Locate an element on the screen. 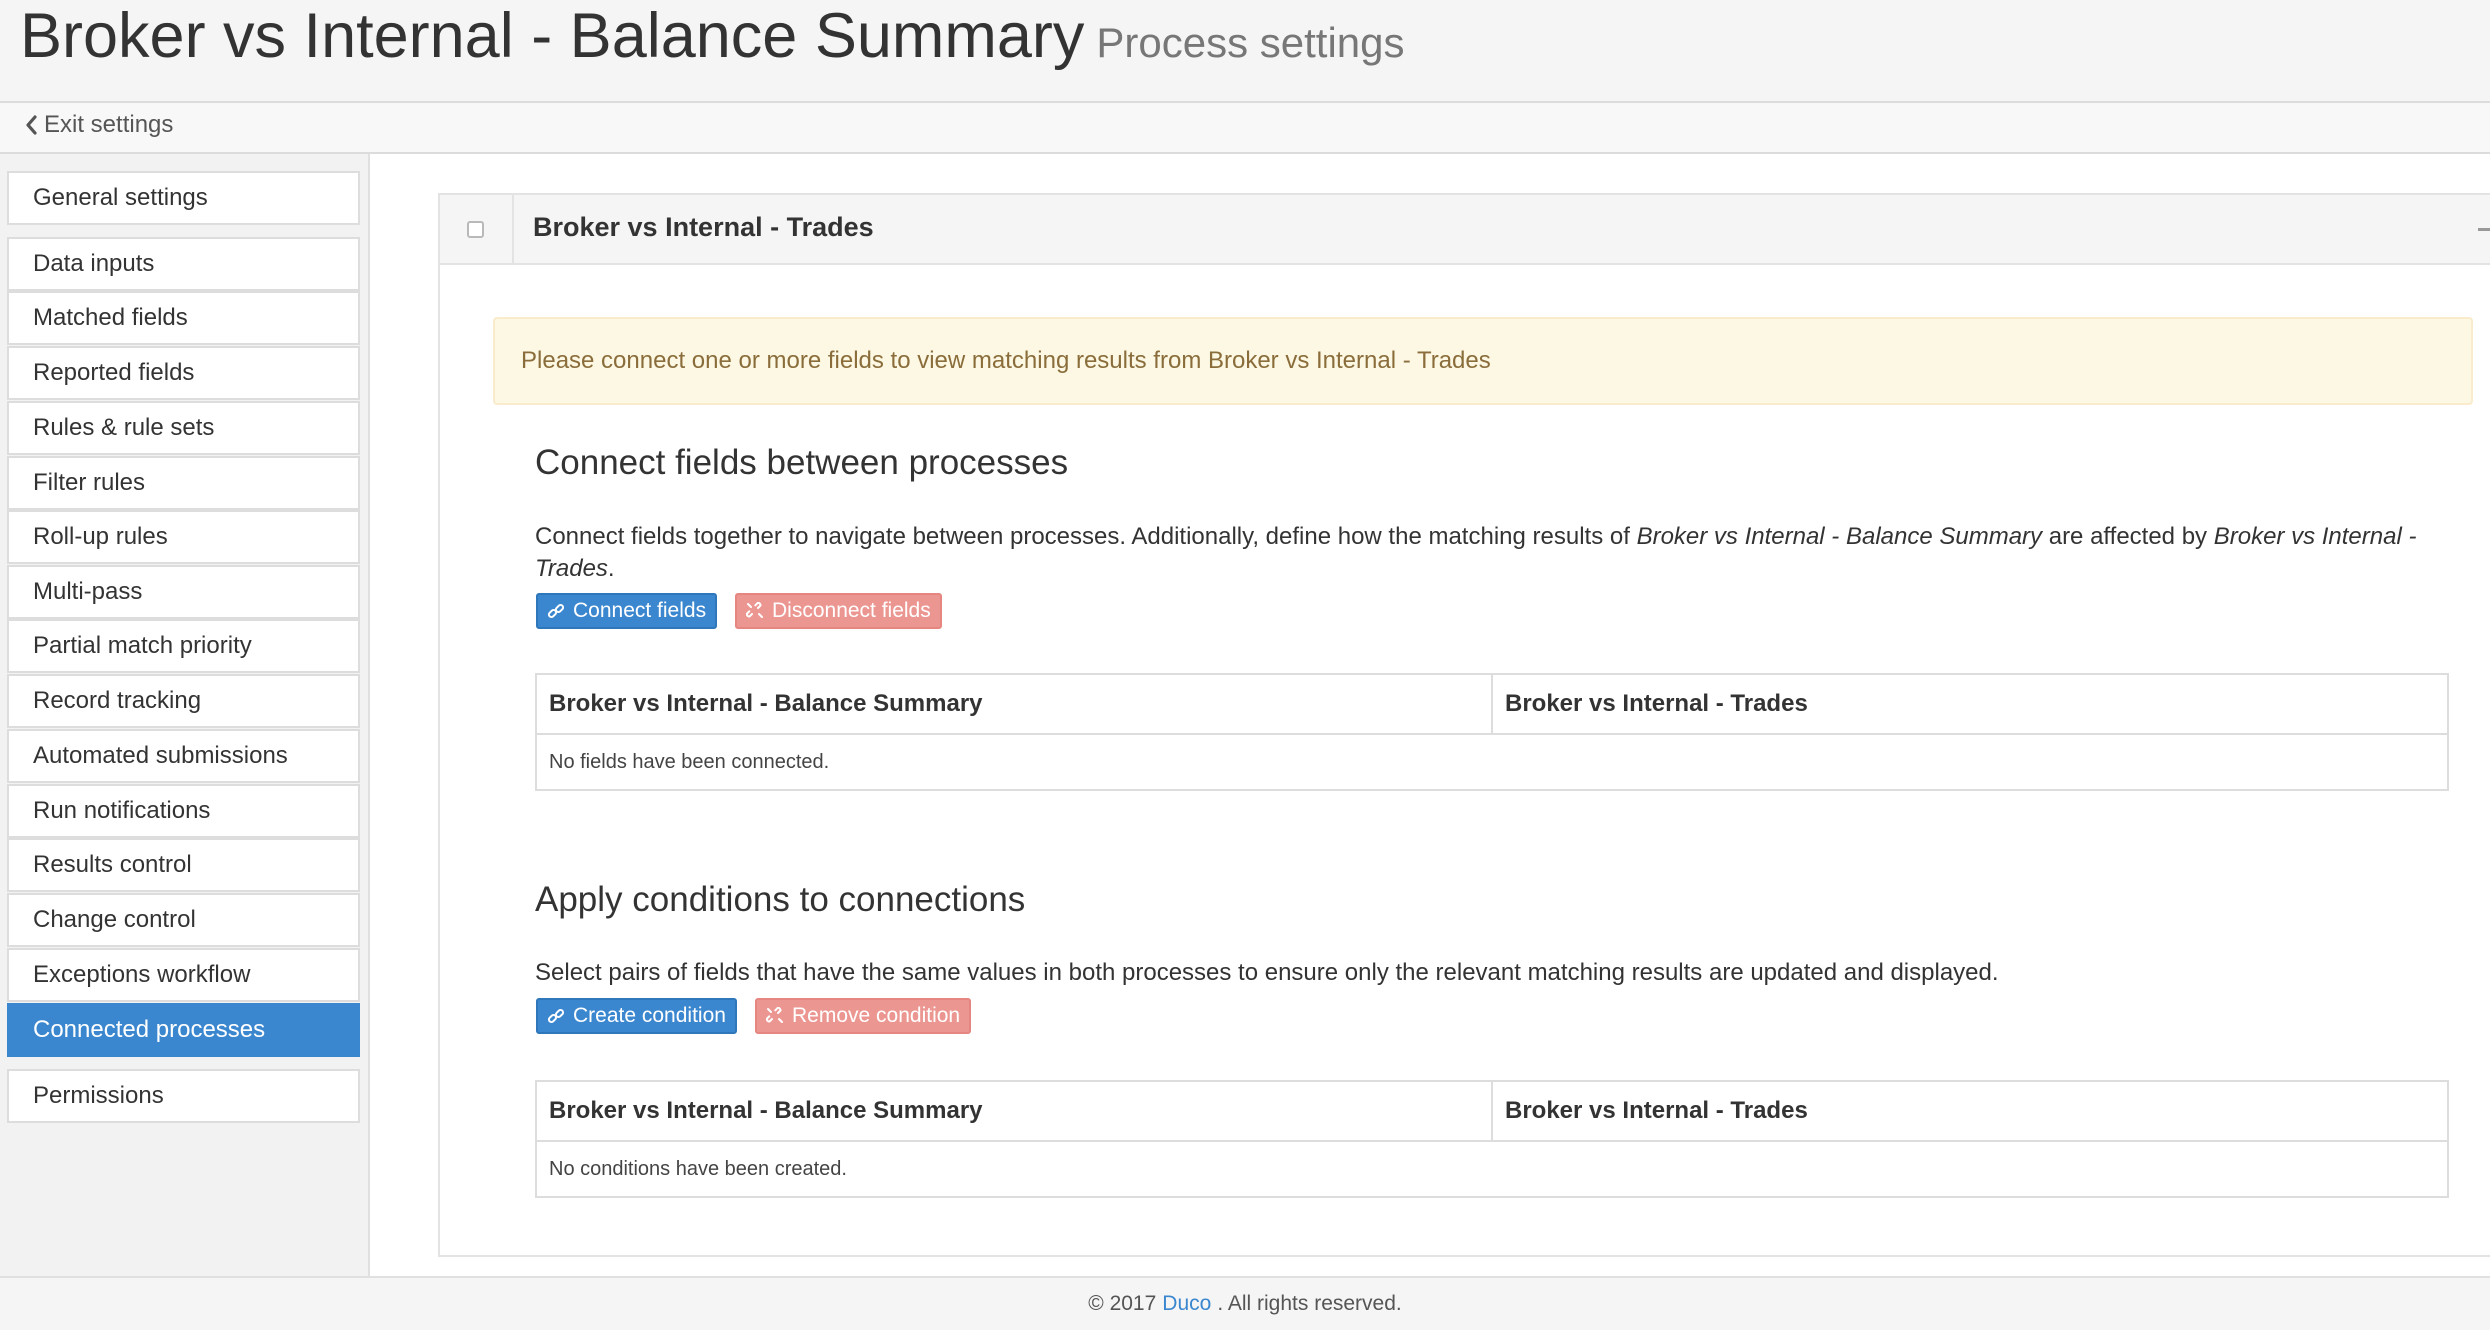 The image size is (2490, 1330). create-condition-label: Create condition is located at coordinates (649, 1015).